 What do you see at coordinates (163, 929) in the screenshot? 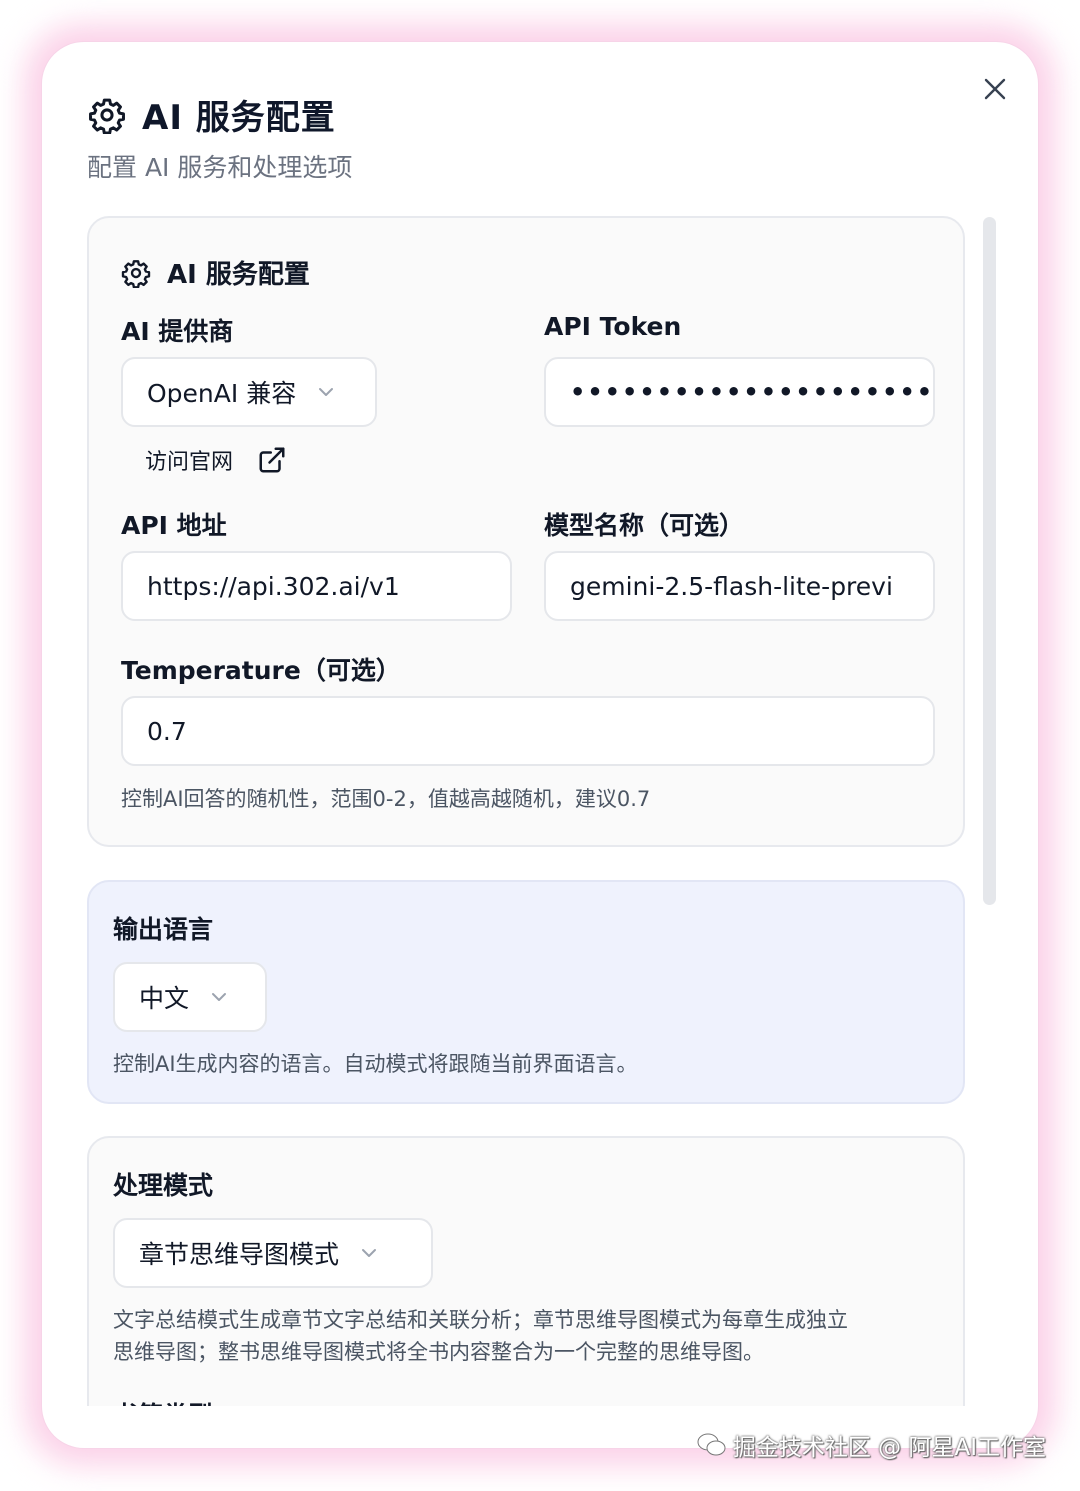
I see `output-language-label: 输出语言` at bounding box center [163, 929].